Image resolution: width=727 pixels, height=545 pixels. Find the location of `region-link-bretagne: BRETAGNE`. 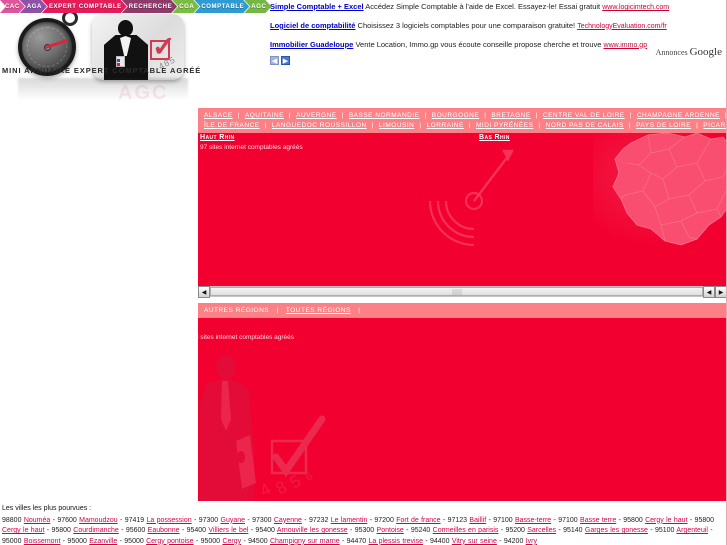

region-link-bretagne: BRETAGNE is located at coordinates (510, 115).